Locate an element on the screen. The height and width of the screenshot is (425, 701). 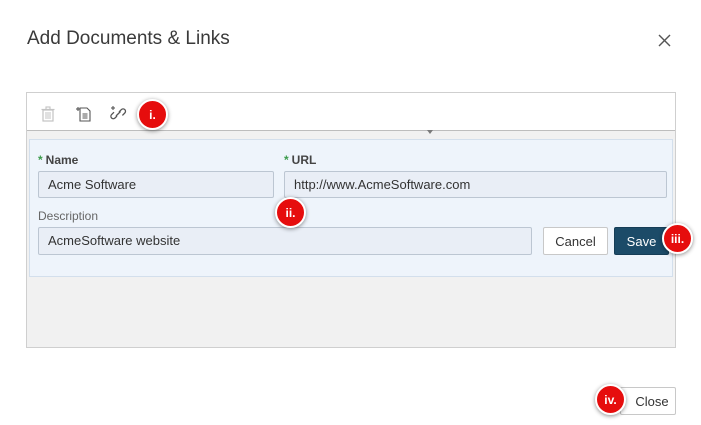
name-label: * Name is located at coordinates (58, 160).